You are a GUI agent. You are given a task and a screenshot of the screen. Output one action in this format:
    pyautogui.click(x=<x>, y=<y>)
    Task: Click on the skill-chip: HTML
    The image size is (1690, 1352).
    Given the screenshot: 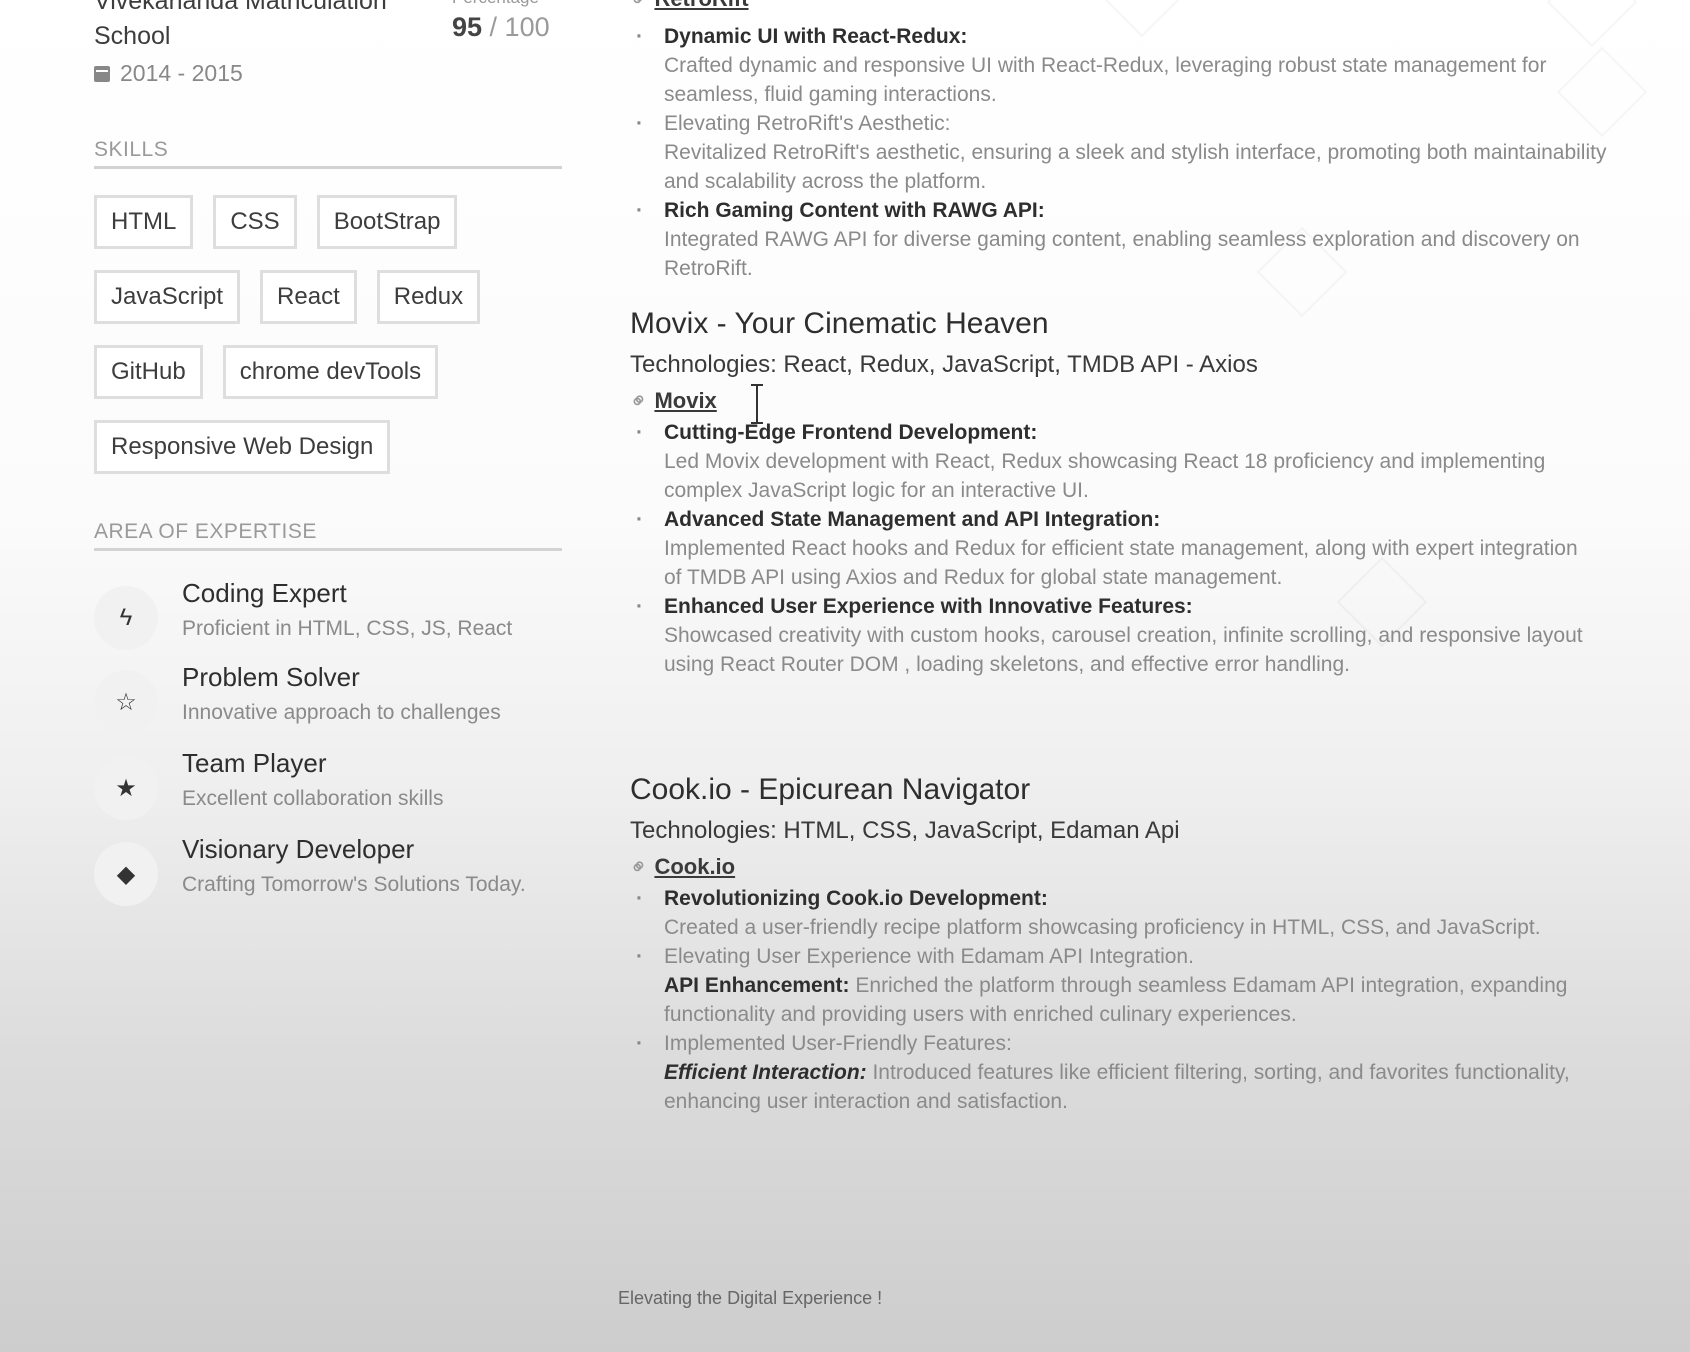 What is the action you would take?
    pyautogui.click(x=144, y=222)
    